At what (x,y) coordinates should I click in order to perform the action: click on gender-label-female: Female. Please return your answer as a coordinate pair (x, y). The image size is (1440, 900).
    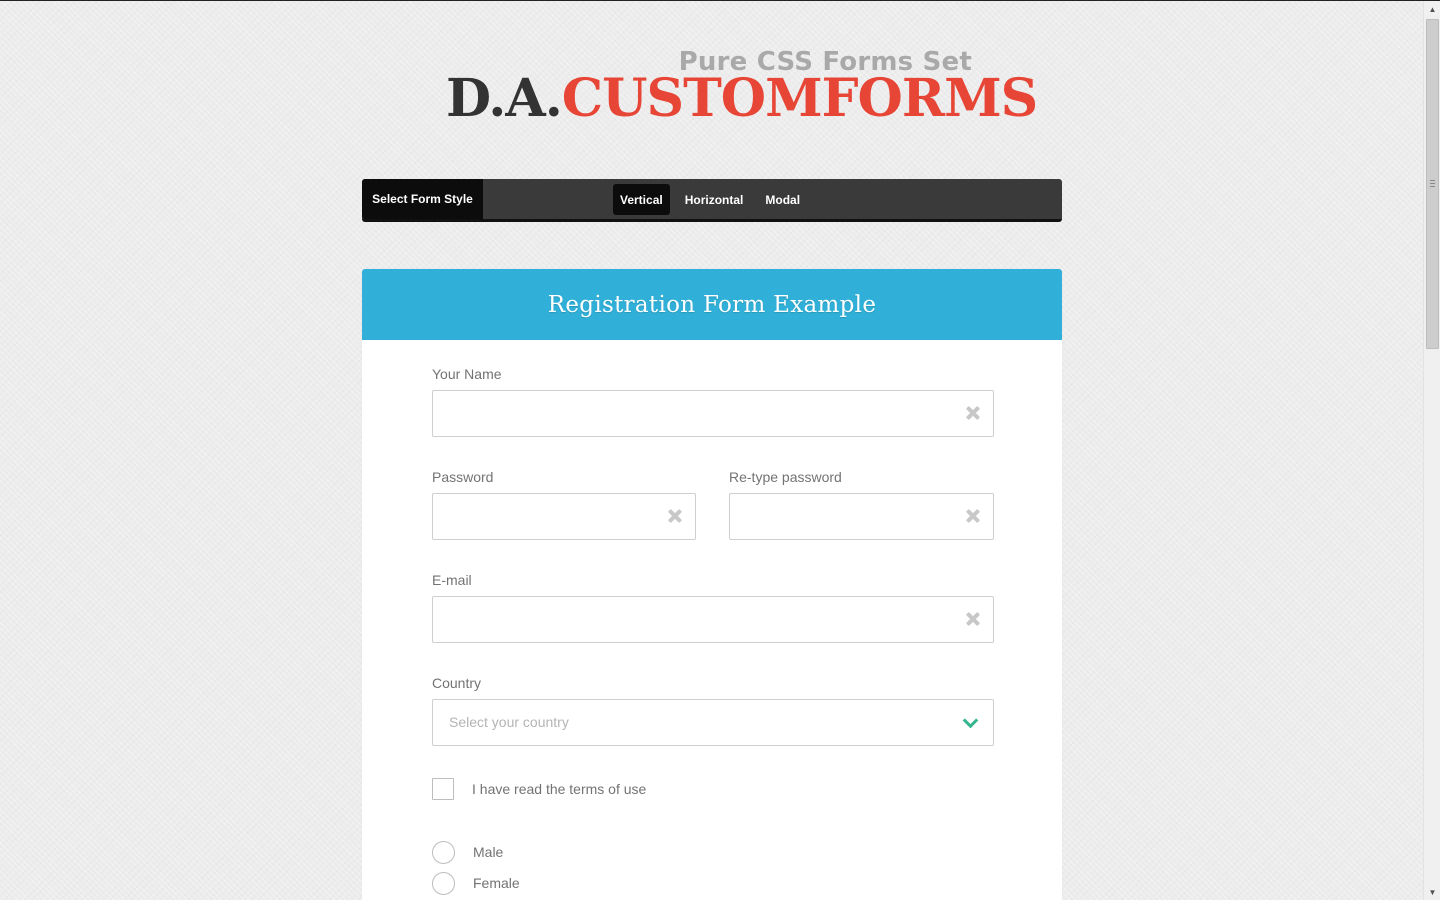
    Looking at the image, I should click on (496, 883).